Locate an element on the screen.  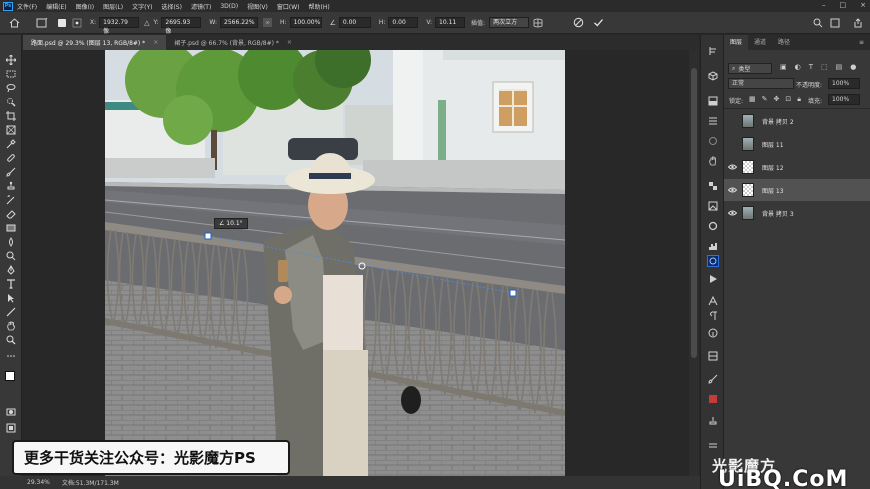
brush-settings-icon is located at coordinates (713, 141).